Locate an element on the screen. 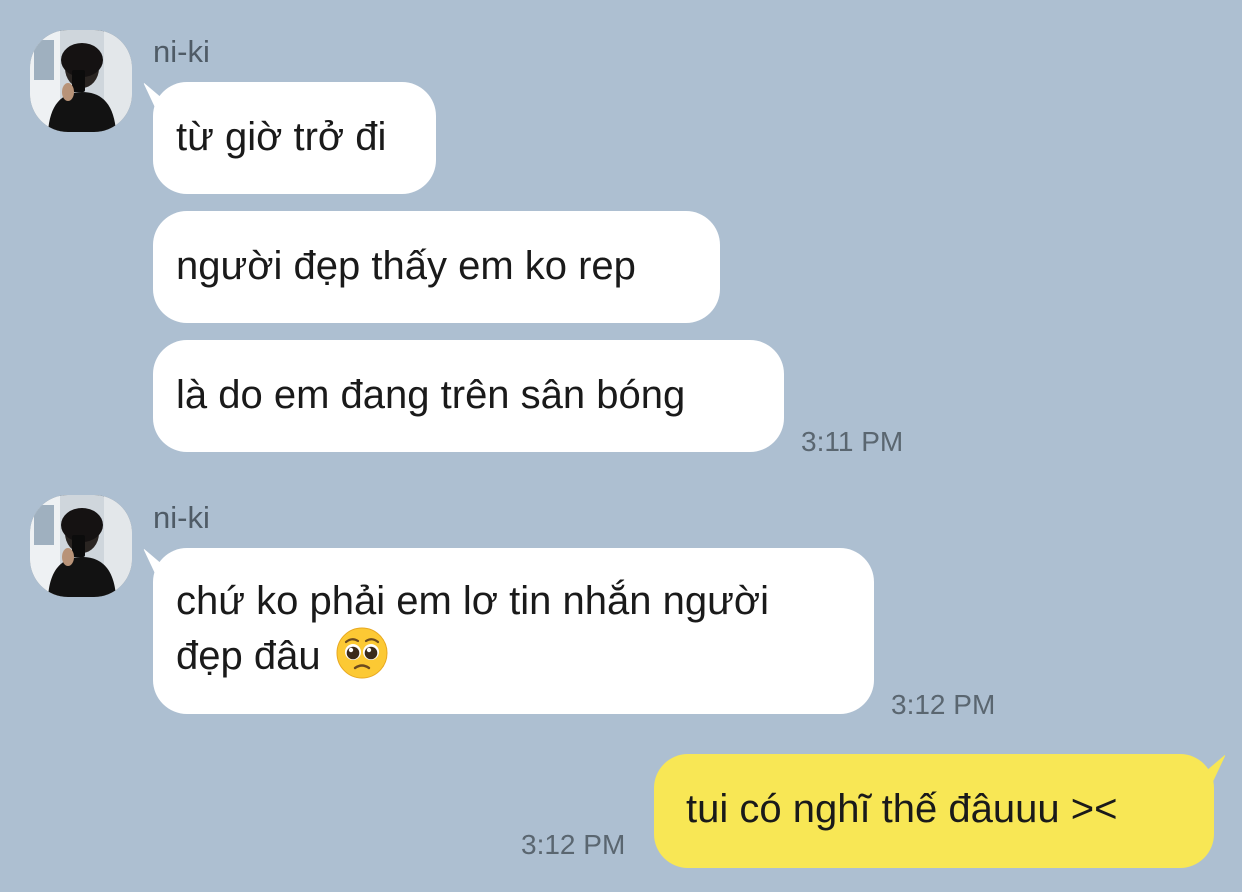 The height and width of the screenshot is (892, 1242). message-bubble-outgoing: tui có nghĩ thế đâuuu >< is located at coordinates (934, 811).